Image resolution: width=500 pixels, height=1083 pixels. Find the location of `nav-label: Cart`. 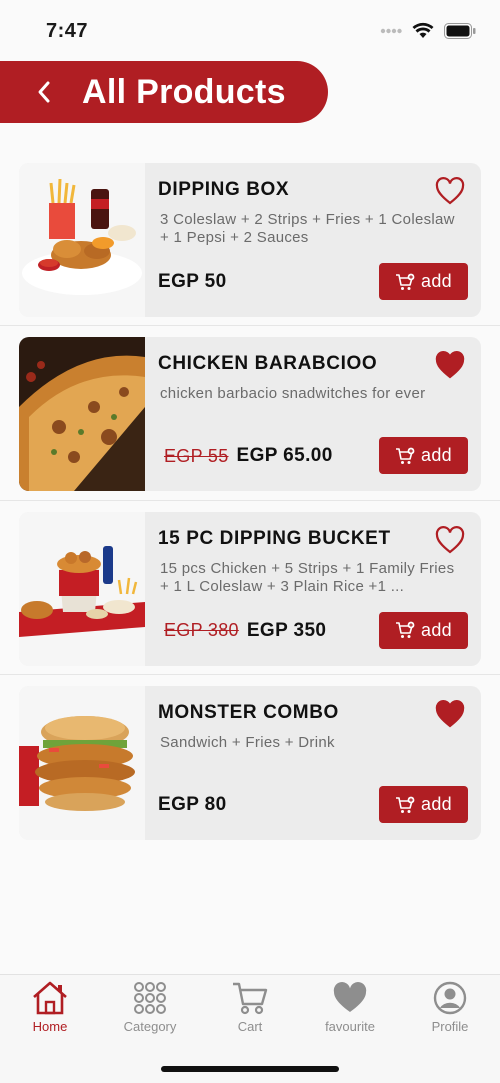

nav-label: Cart is located at coordinates (250, 1026).